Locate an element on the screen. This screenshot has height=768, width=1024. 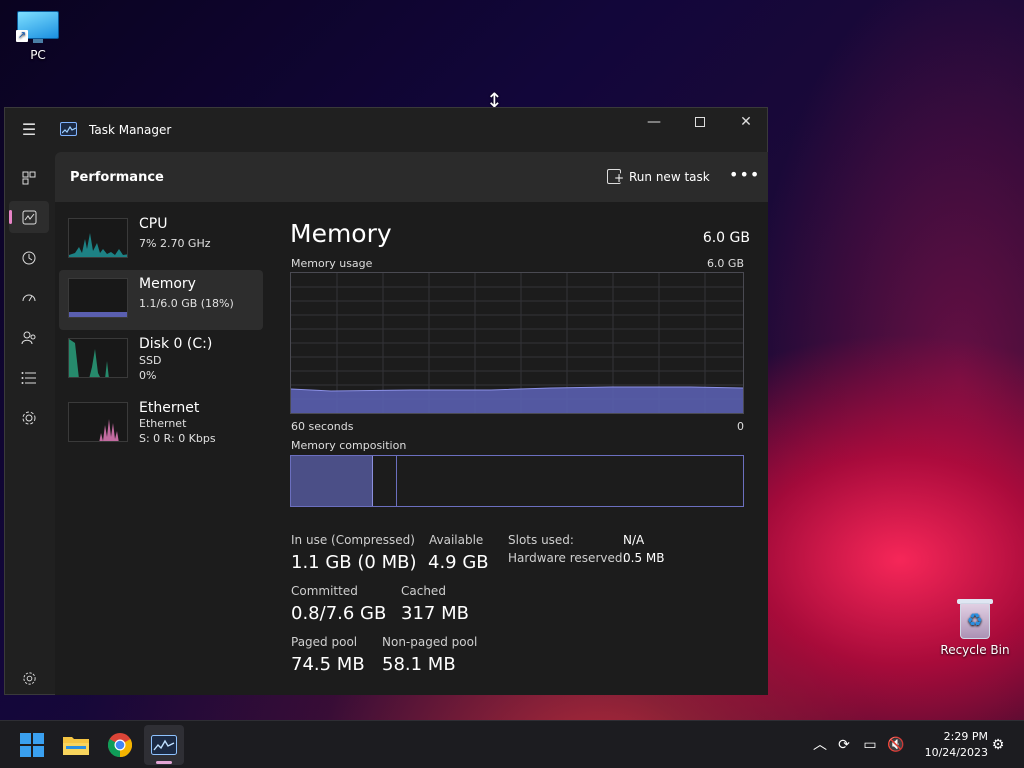
stat-cached-value: 317 MB is located at coordinates (435, 613).